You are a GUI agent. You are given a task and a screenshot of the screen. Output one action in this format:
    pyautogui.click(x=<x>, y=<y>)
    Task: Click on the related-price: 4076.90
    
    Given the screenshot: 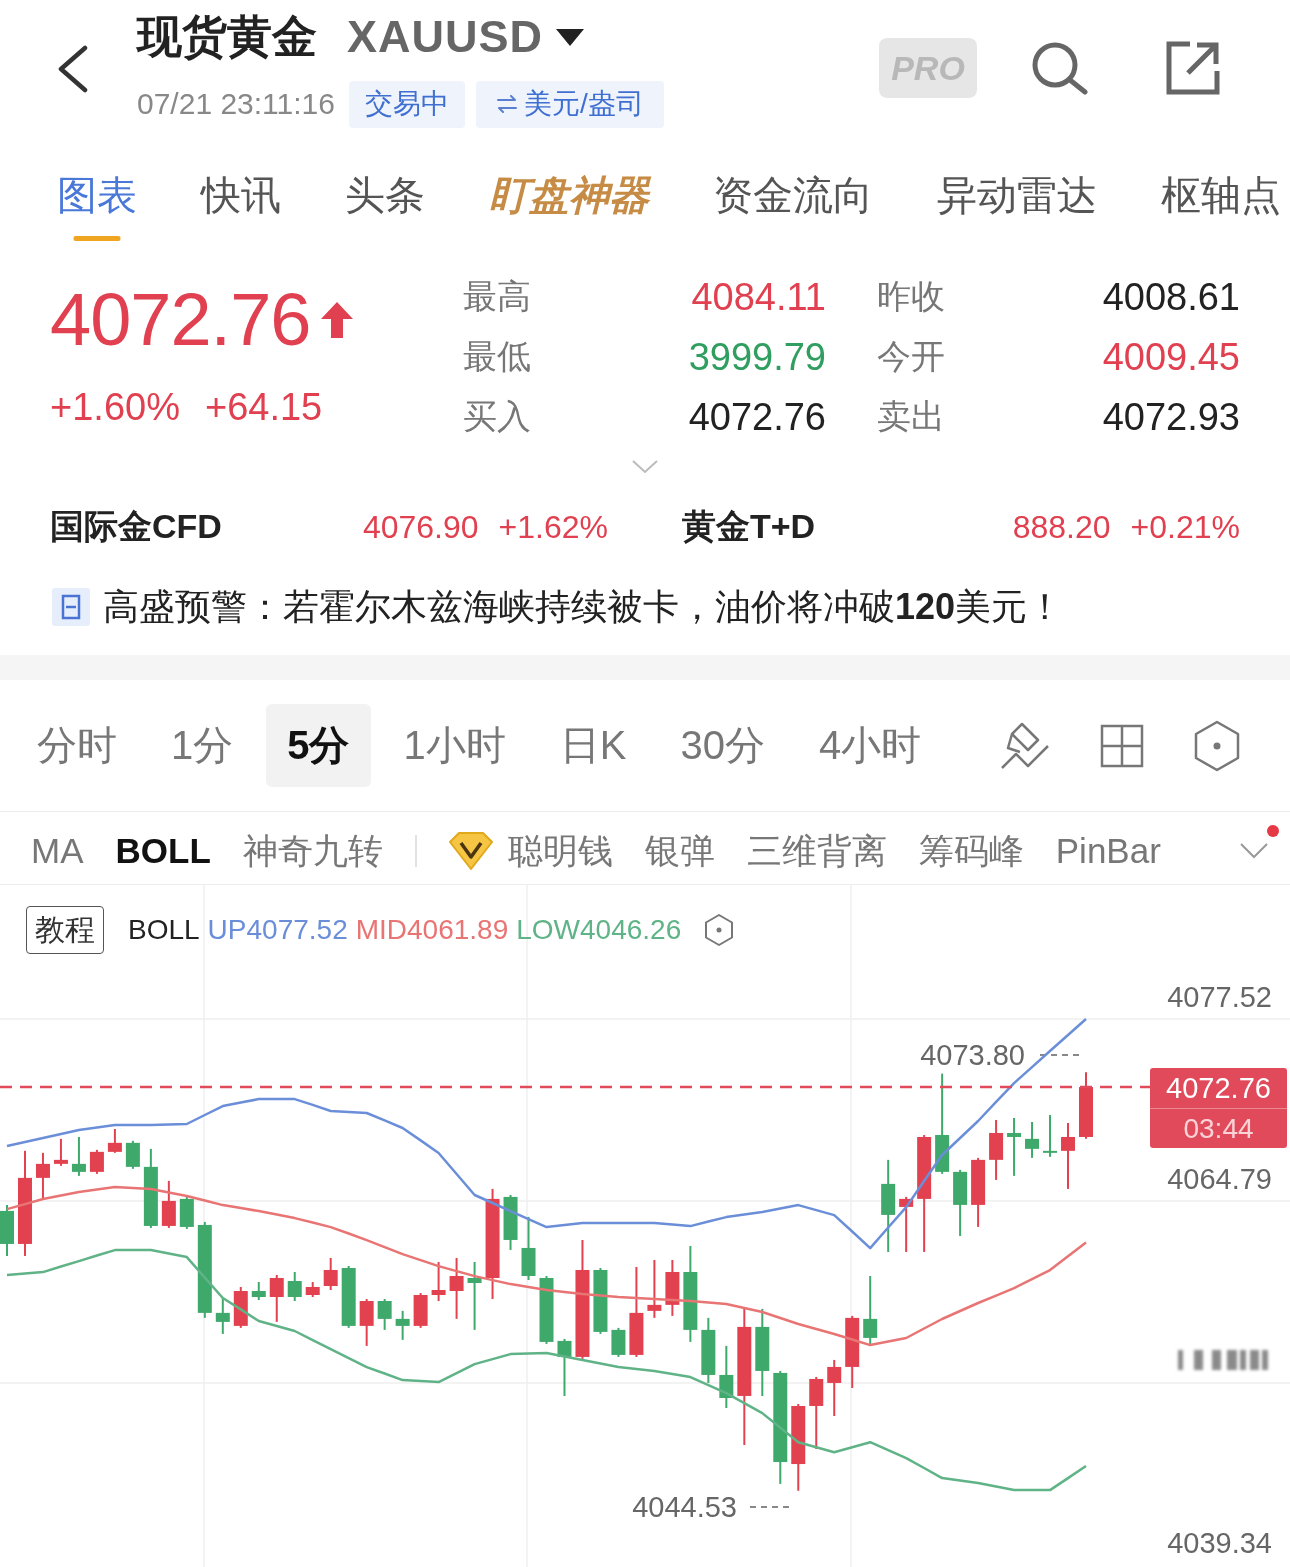 What is the action you would take?
    pyautogui.click(x=420, y=527)
    